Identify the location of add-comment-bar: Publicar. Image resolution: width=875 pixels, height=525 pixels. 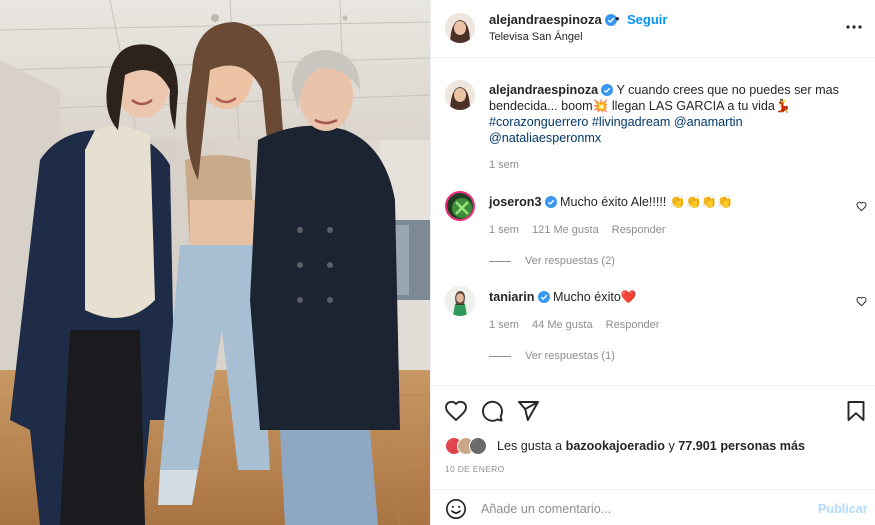
(653, 507).